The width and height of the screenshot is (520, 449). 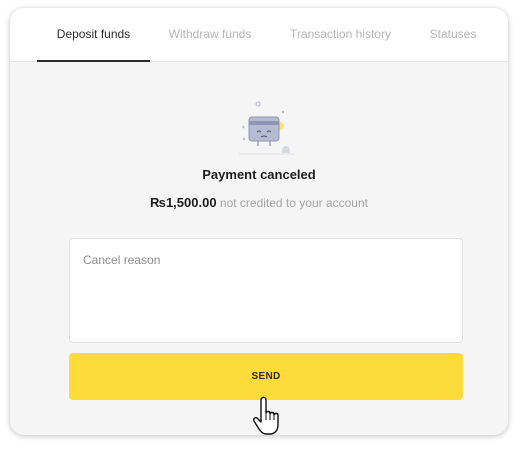 What do you see at coordinates (340, 35) in the screenshot?
I see `tab-transaction-history: Transaction history` at bounding box center [340, 35].